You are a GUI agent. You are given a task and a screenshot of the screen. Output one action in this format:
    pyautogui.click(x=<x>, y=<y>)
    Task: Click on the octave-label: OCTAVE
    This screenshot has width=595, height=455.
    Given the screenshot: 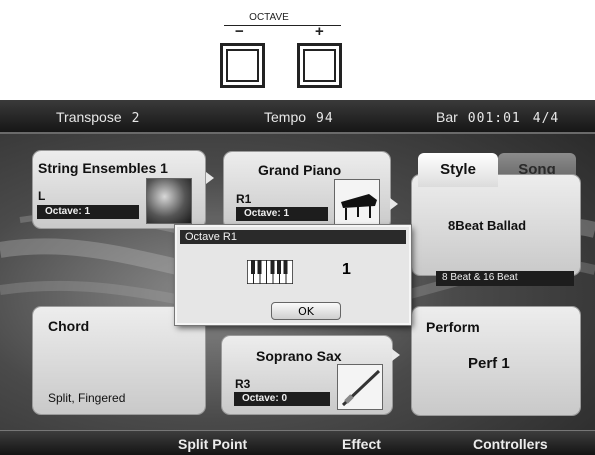 What is the action you would take?
    pyautogui.click(x=269, y=17)
    